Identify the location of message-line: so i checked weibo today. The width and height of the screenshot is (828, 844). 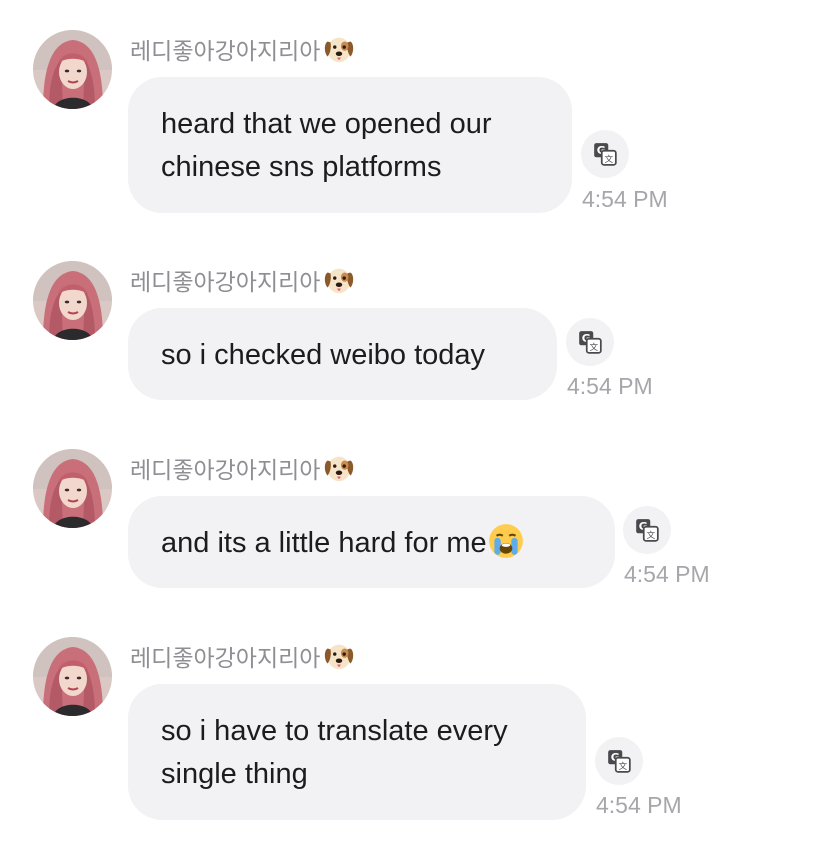
(323, 355).